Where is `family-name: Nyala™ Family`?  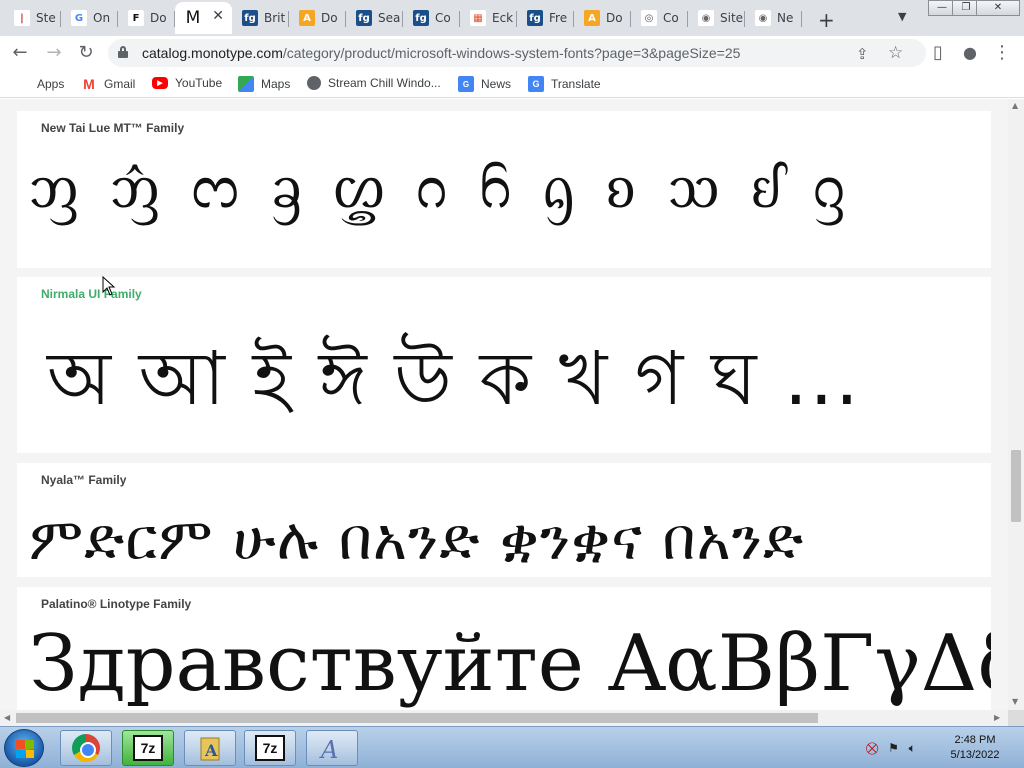
family-name: Nyala™ Family is located at coordinates (83, 480).